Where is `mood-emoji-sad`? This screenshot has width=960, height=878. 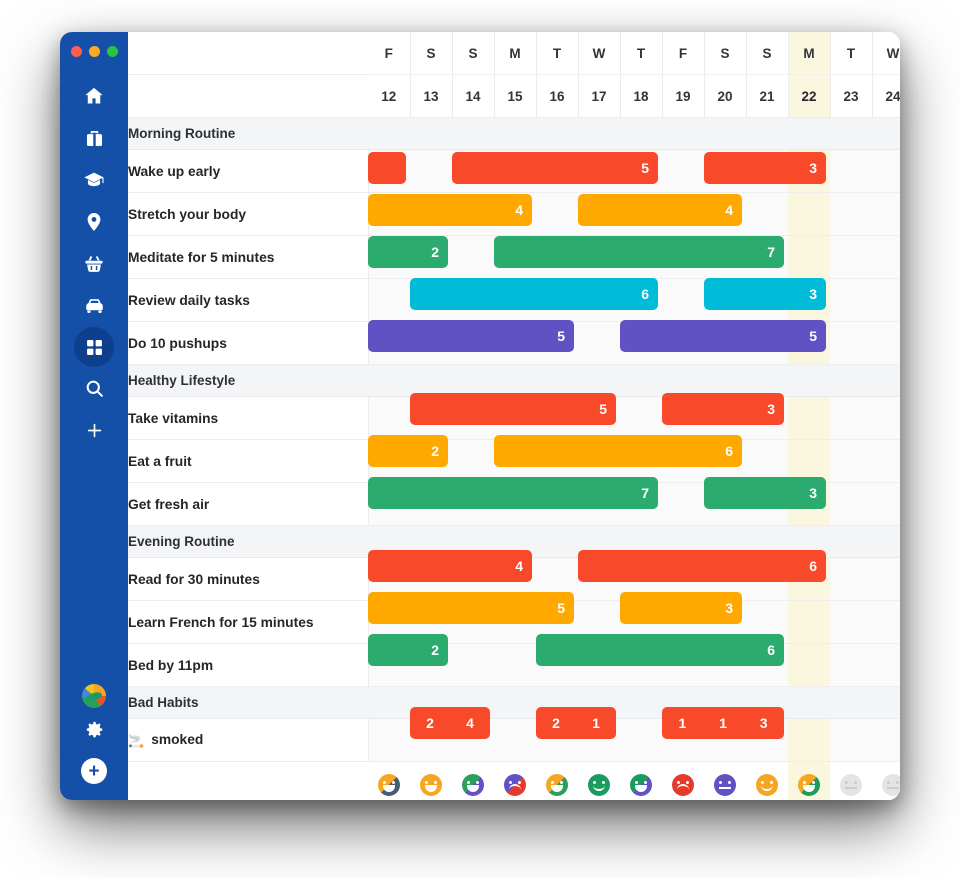
mood-emoji-sad is located at coordinates (683, 784).